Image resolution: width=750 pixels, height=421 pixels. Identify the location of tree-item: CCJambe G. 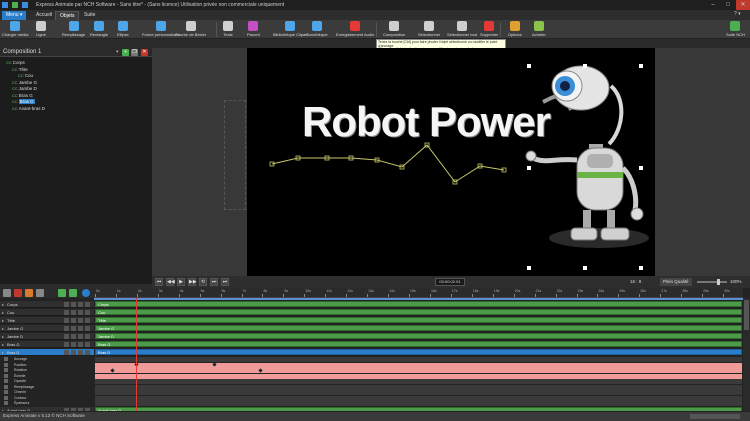
(24, 82).